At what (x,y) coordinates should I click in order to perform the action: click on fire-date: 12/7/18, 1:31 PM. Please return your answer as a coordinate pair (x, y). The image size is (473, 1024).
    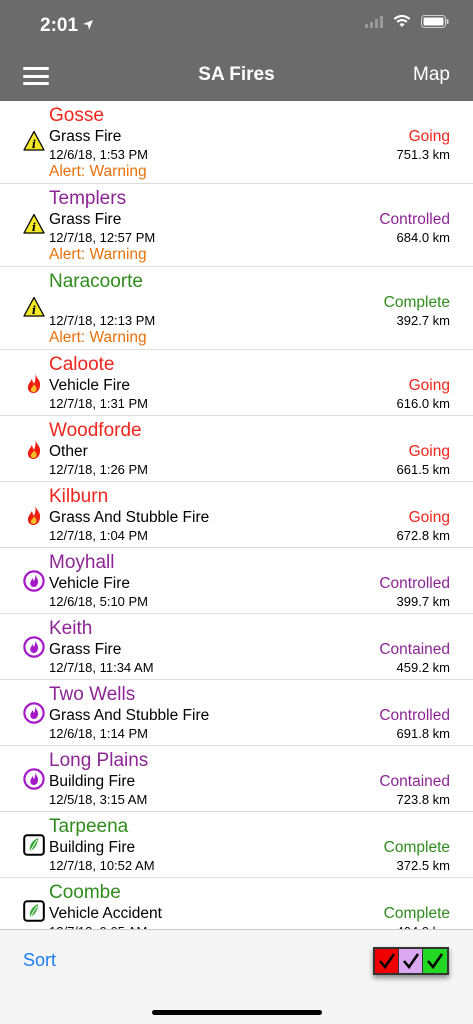
    Looking at the image, I should click on (99, 403).